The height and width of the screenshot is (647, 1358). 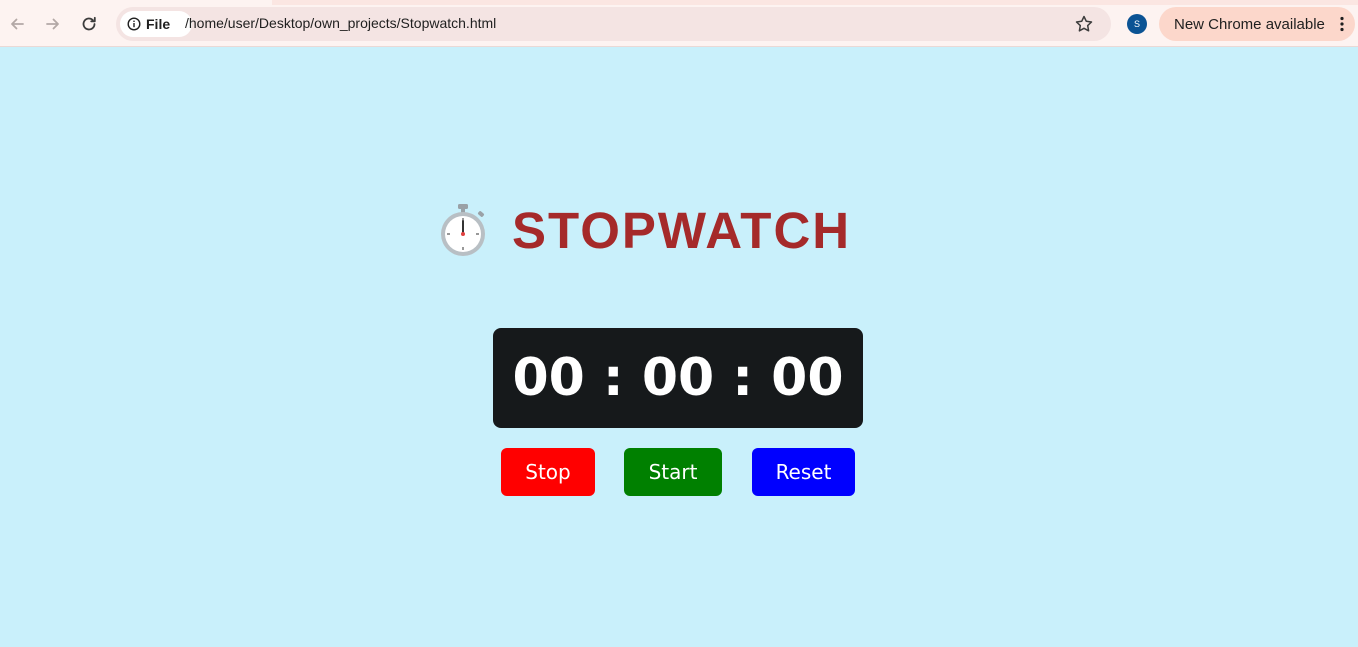 What do you see at coordinates (134, 24) in the screenshot?
I see `info-icon` at bounding box center [134, 24].